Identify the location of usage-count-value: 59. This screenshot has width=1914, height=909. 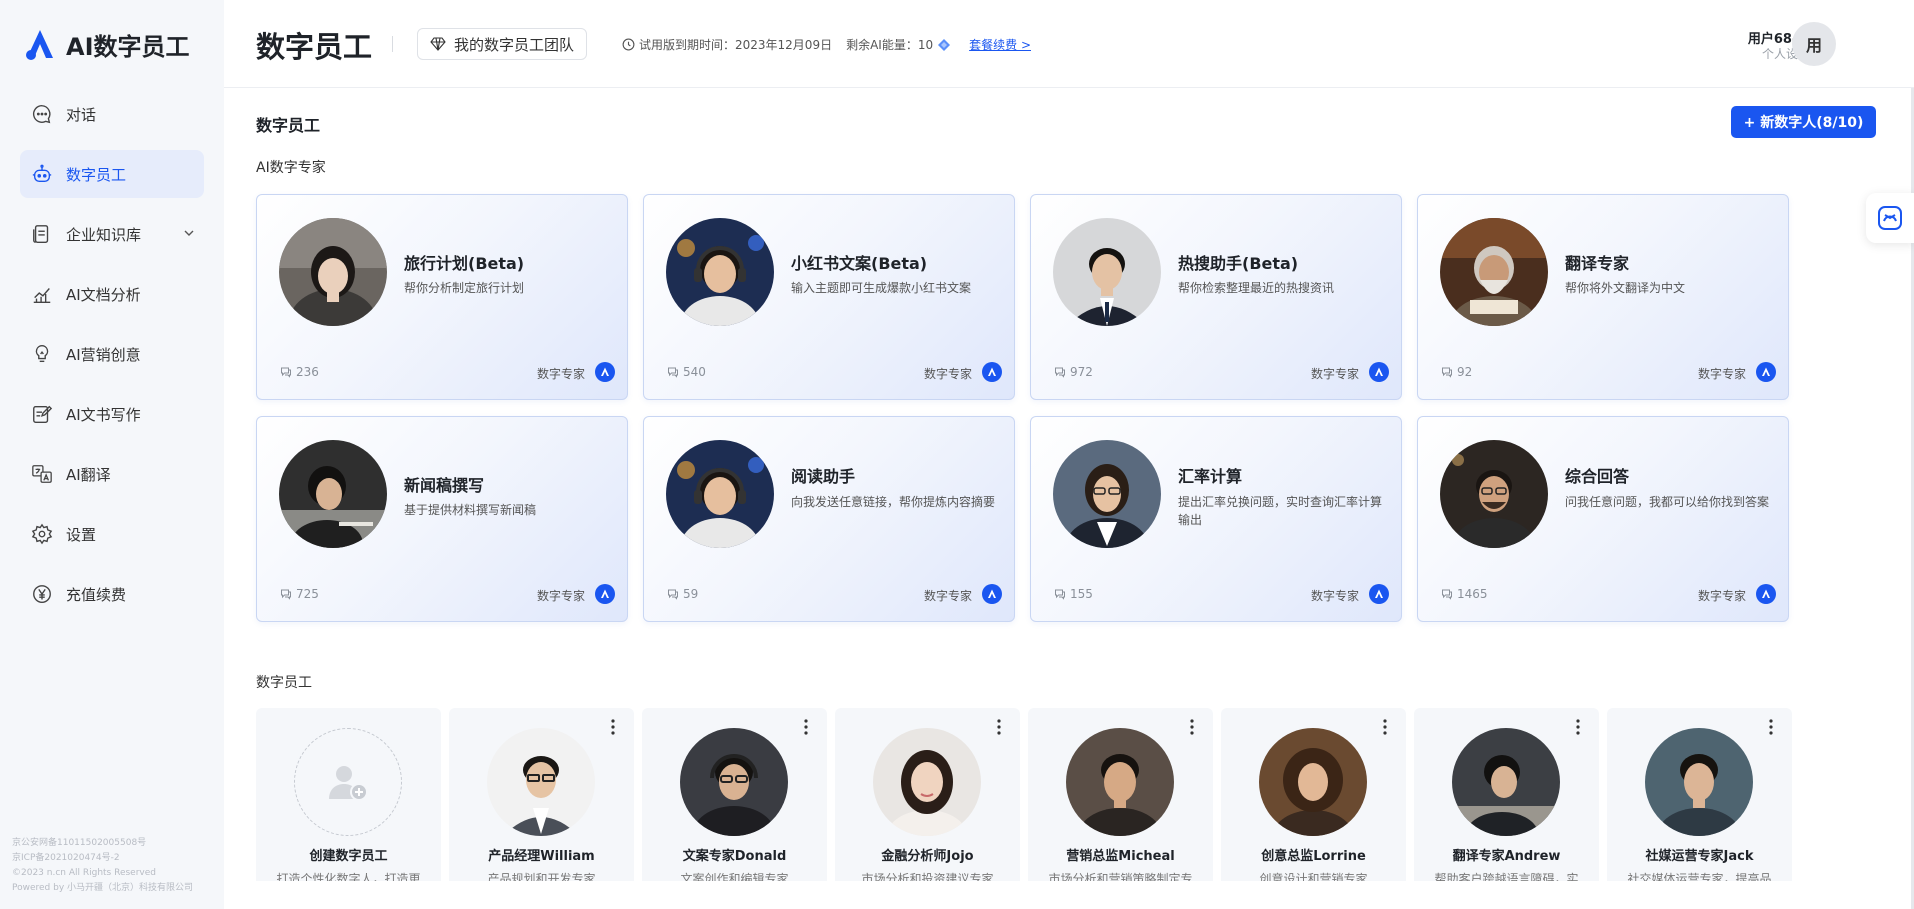
(691, 594).